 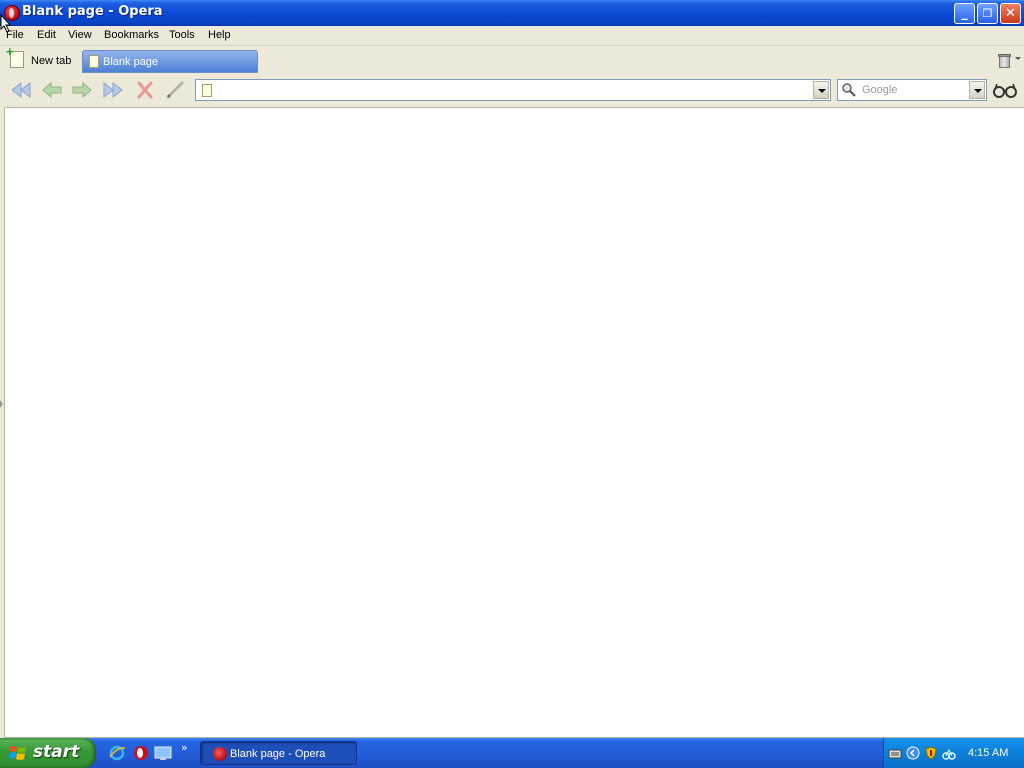 I want to click on trash-body, so click(x=1004, y=62).